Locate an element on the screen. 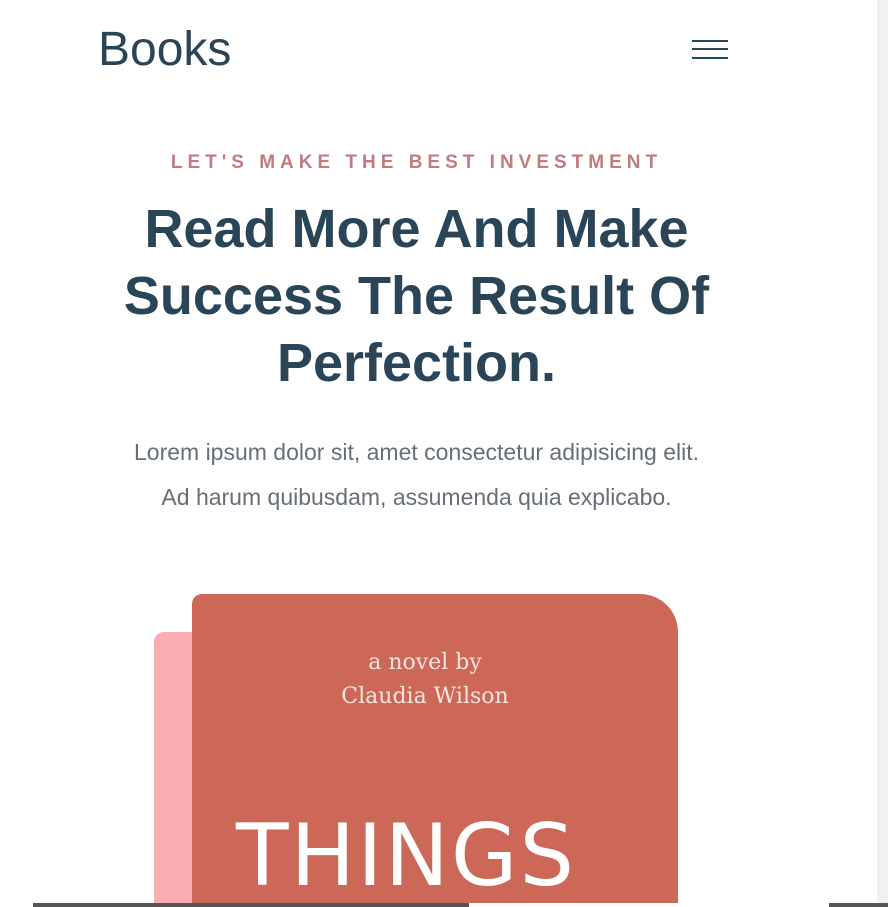 The image size is (888, 907). book-byline: a novel by Claudia Wilson is located at coordinates (425, 680).